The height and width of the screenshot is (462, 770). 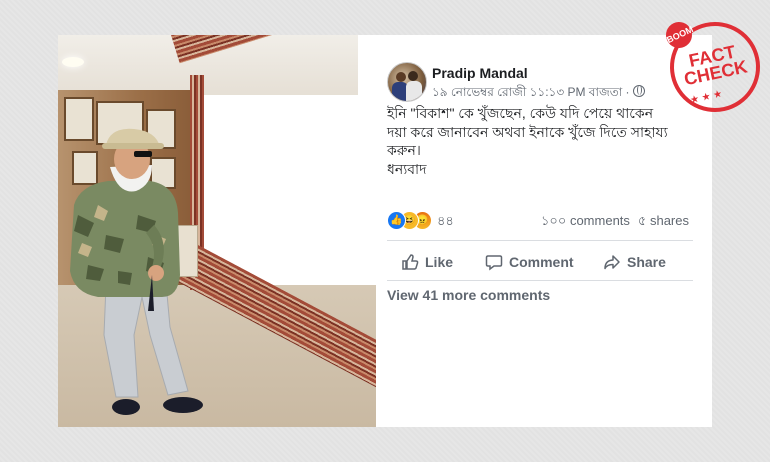 I want to click on reaction-bar: 👍 😆 😠 ৪৪ ১০০ comments ৫ shares, so click(x=546, y=220).